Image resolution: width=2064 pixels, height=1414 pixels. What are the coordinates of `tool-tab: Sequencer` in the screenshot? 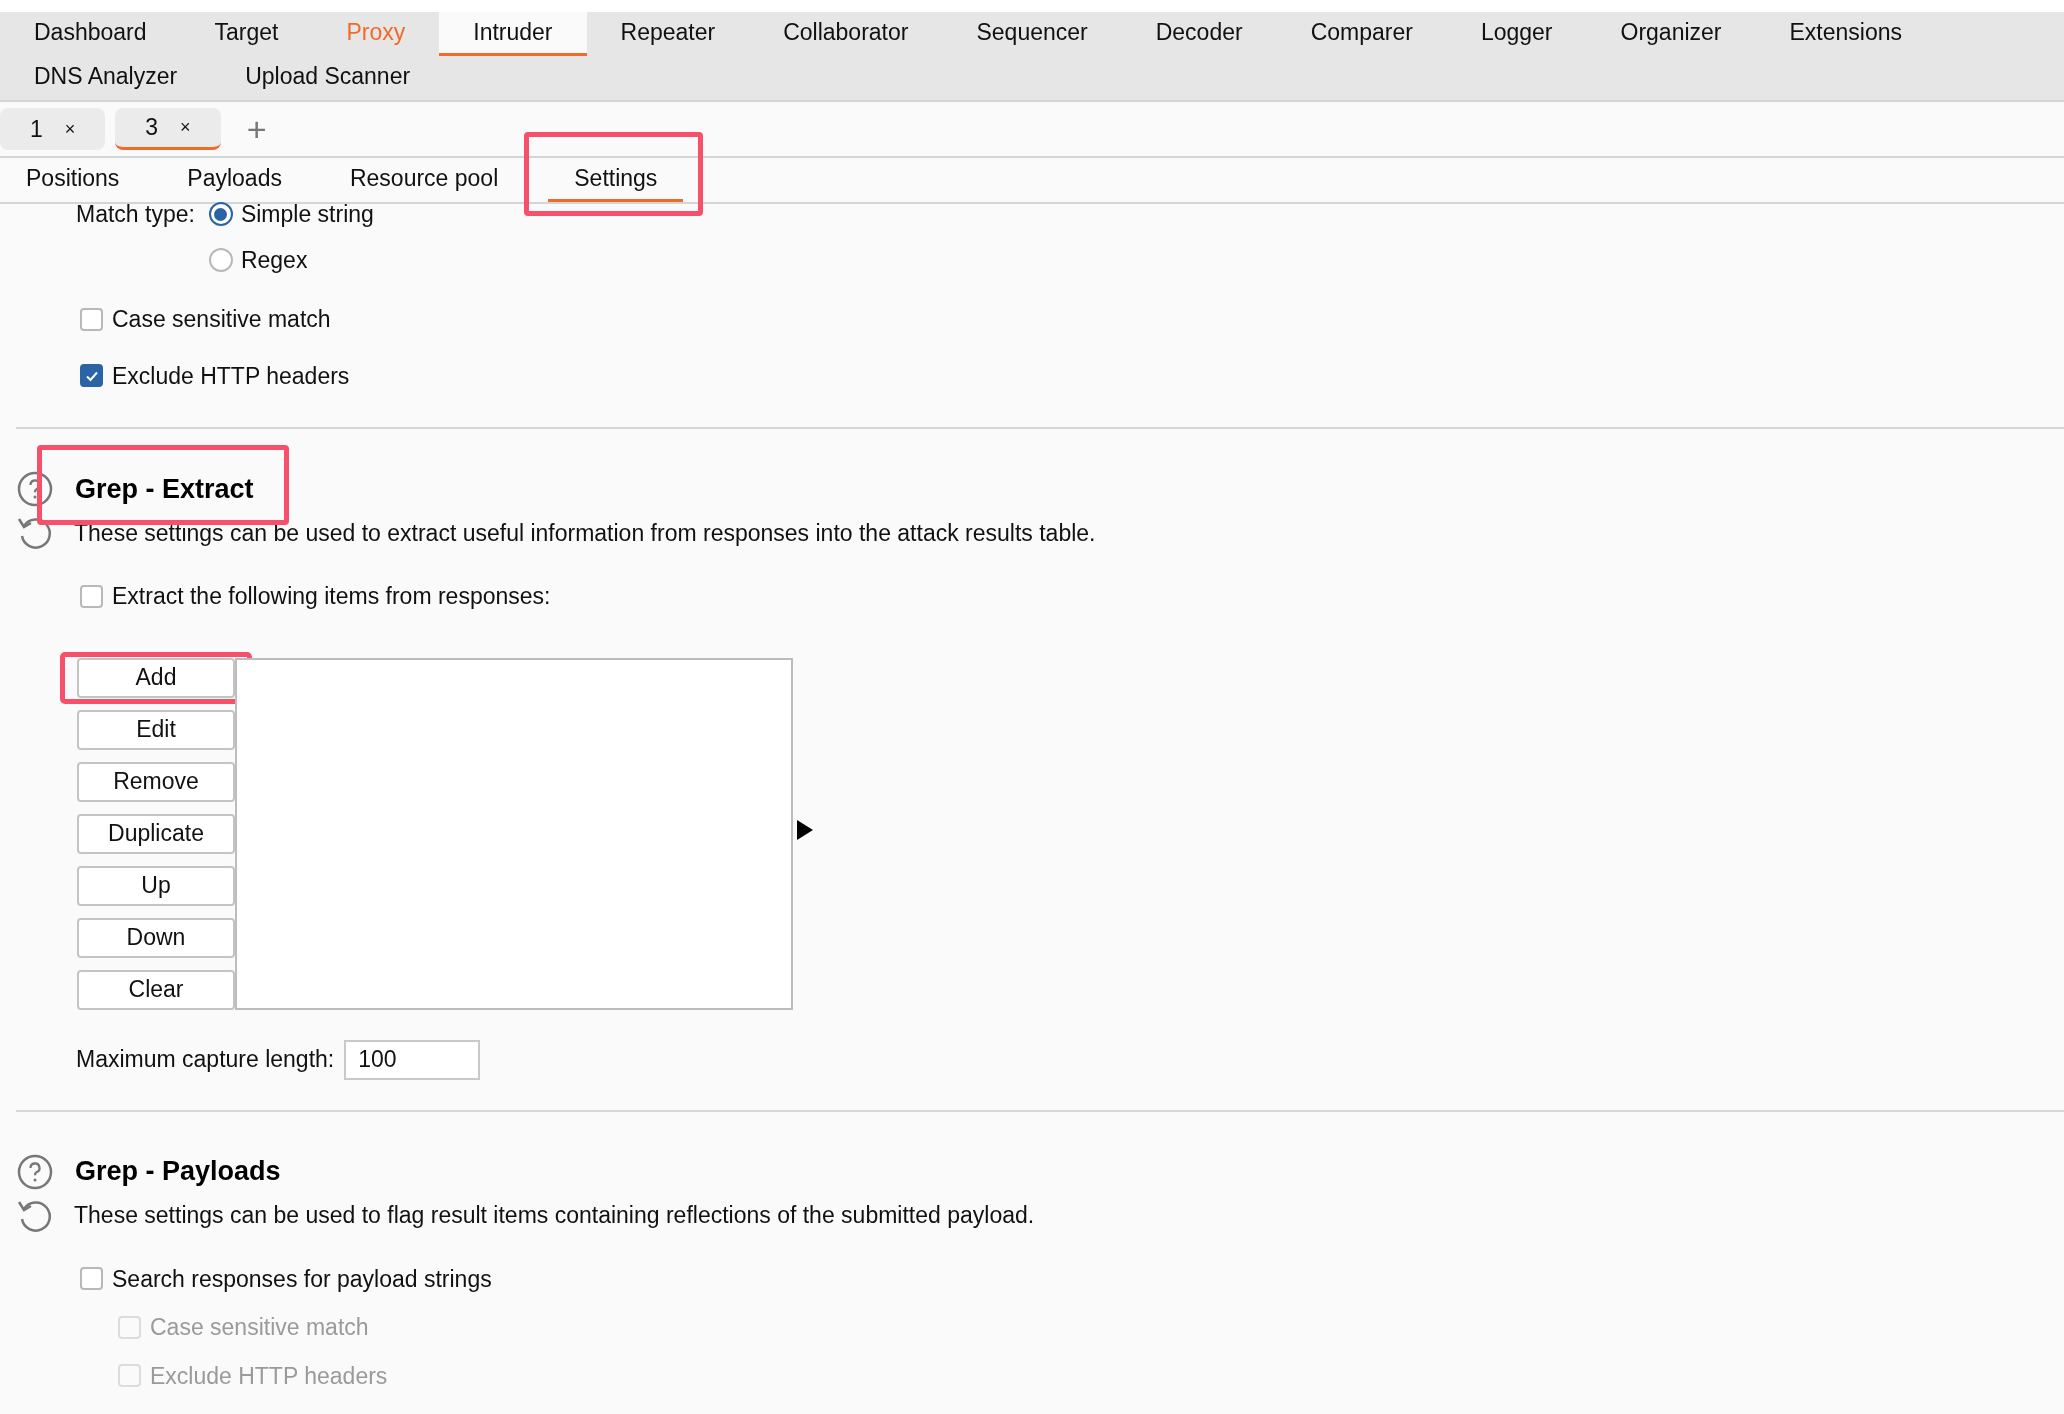 It's located at (1032, 34).